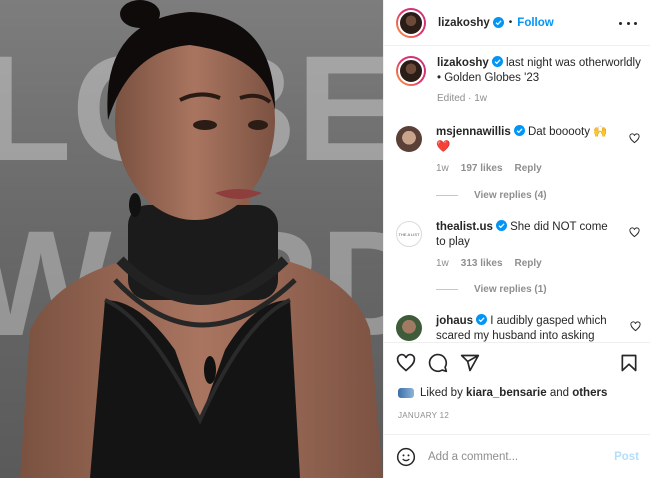 The image size is (650, 478). What do you see at coordinates (464, 227) in the screenshot?
I see `commenter-username: thealist.us` at bounding box center [464, 227].